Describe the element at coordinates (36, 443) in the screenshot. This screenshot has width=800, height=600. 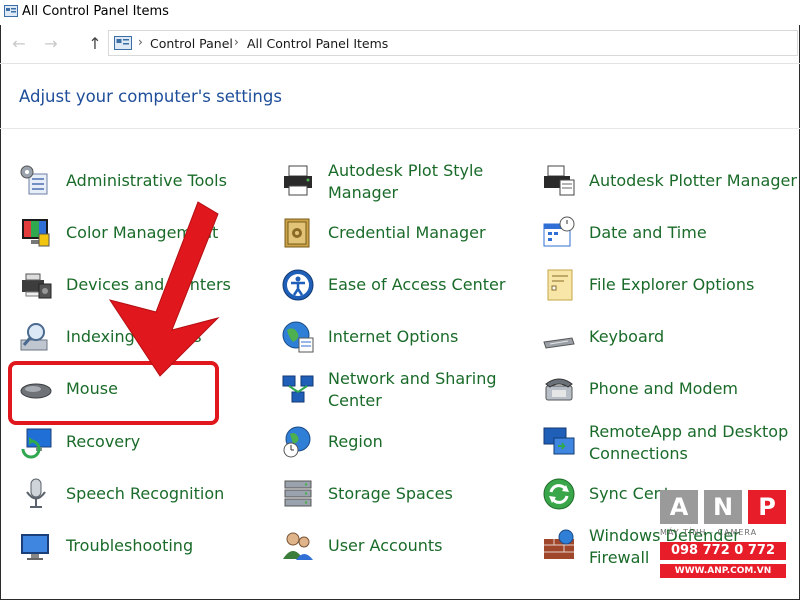
I see `recovery-icon` at that location.